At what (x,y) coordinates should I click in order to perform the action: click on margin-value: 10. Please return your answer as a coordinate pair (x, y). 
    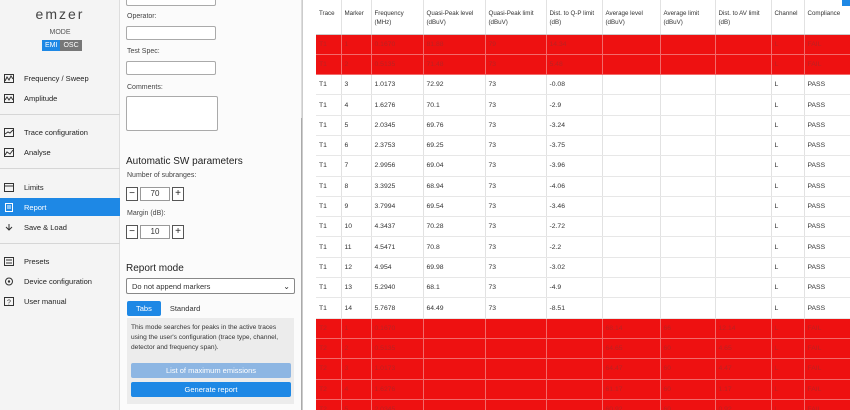
    Looking at the image, I should click on (155, 231).